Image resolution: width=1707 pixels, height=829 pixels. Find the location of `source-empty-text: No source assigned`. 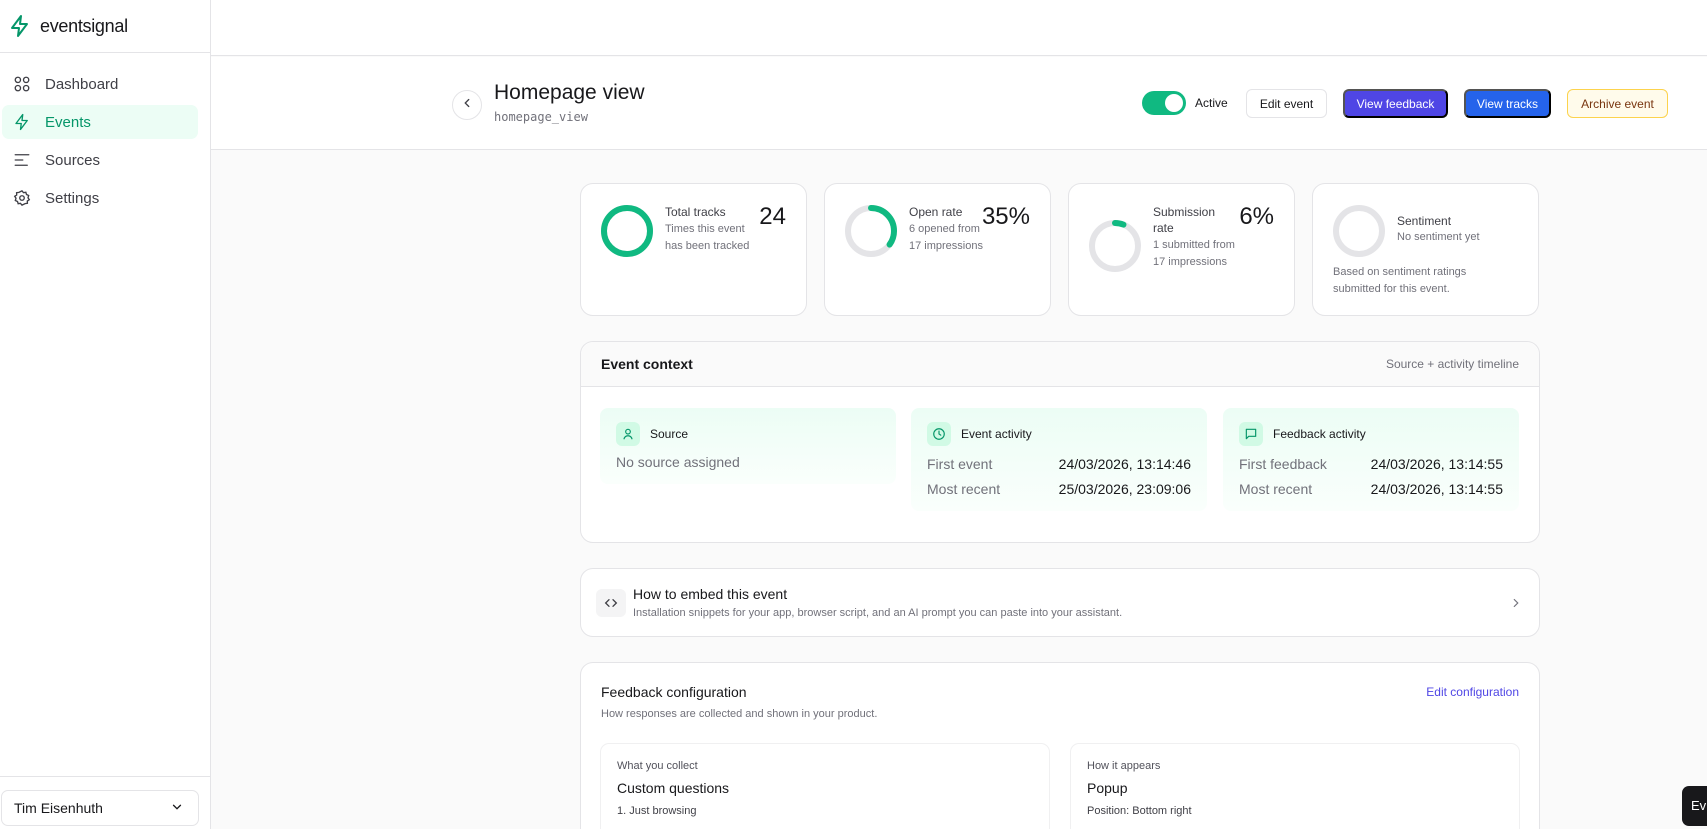

source-empty-text: No source assigned is located at coordinates (678, 462).